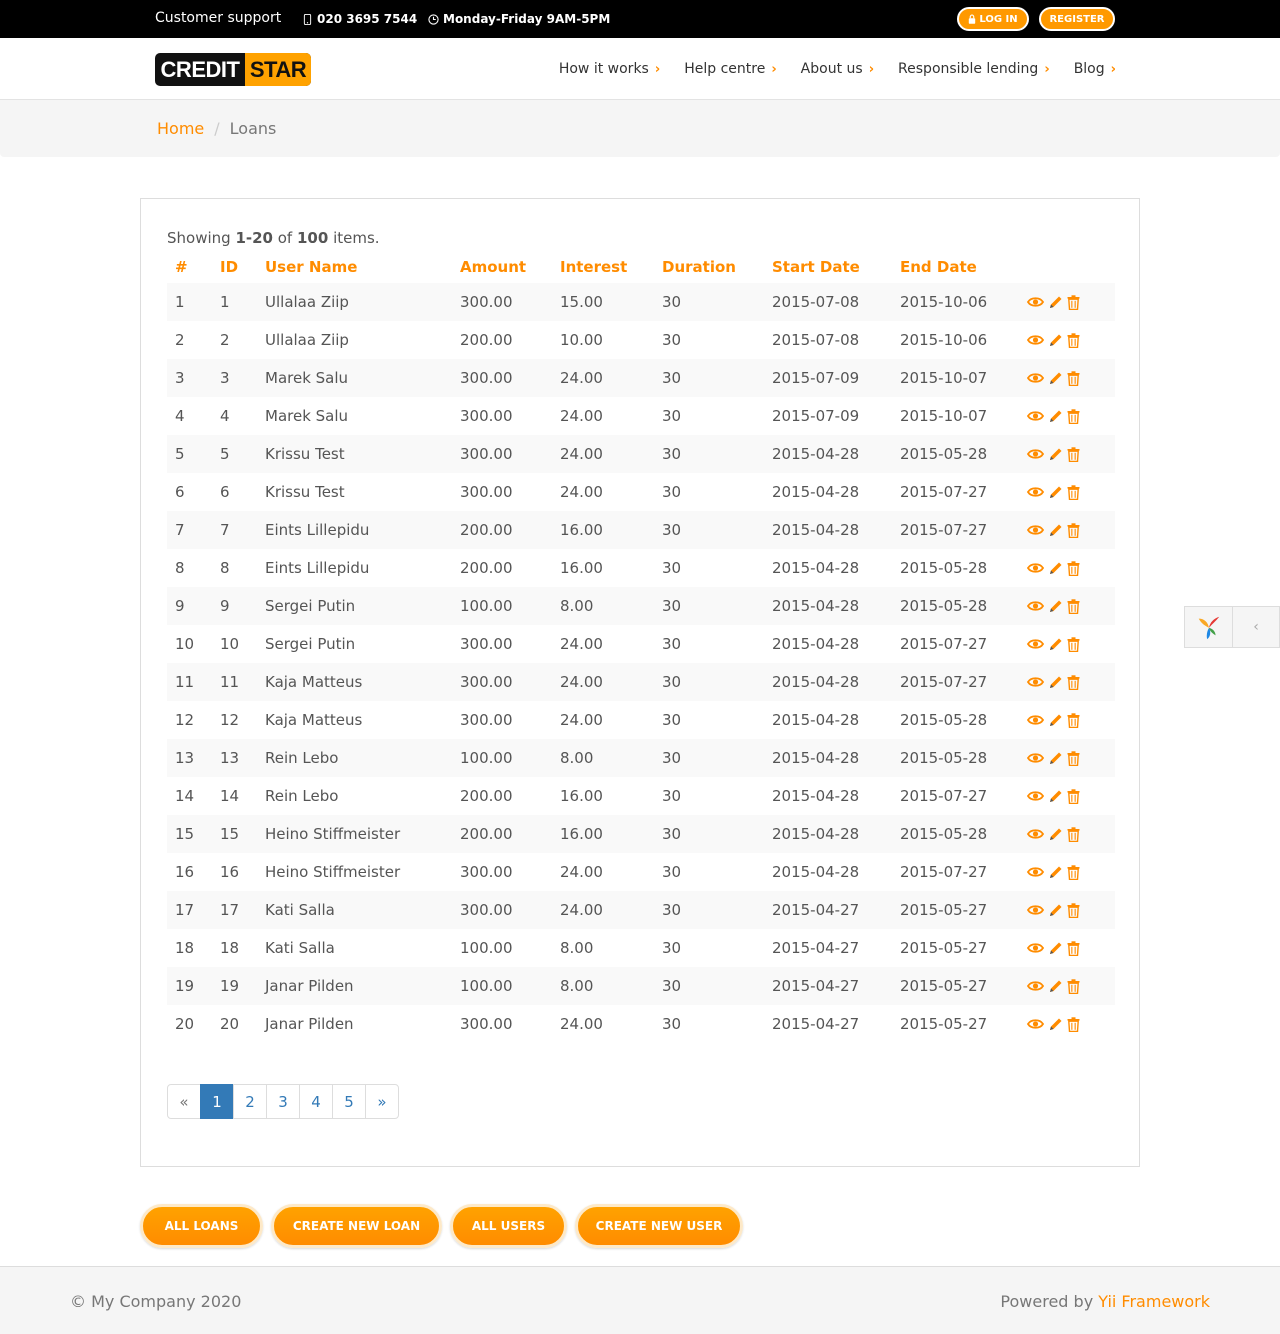  Describe the element at coordinates (1095, 69) in the screenshot. I see `nav-blog: Blog ›` at that location.